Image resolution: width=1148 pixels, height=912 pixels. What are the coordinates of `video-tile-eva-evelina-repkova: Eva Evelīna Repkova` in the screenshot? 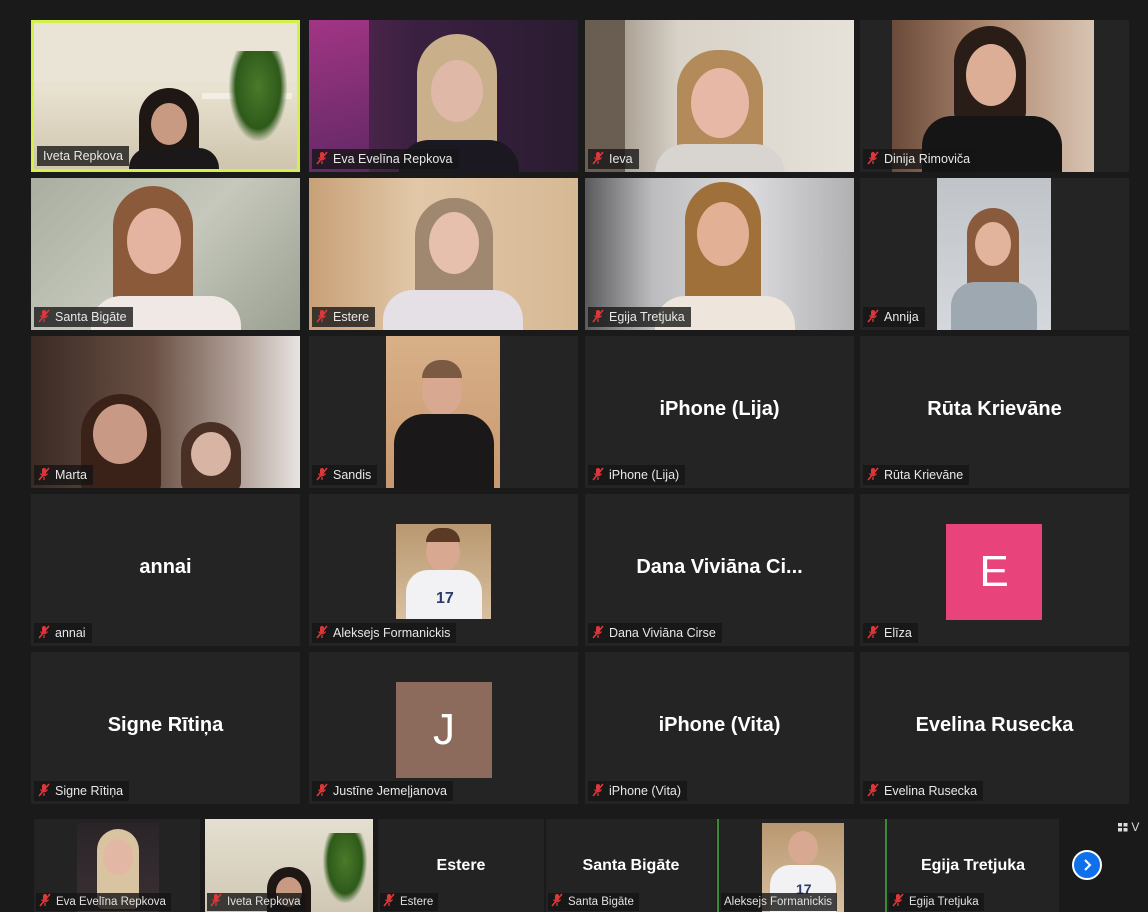 It's located at (443, 96).